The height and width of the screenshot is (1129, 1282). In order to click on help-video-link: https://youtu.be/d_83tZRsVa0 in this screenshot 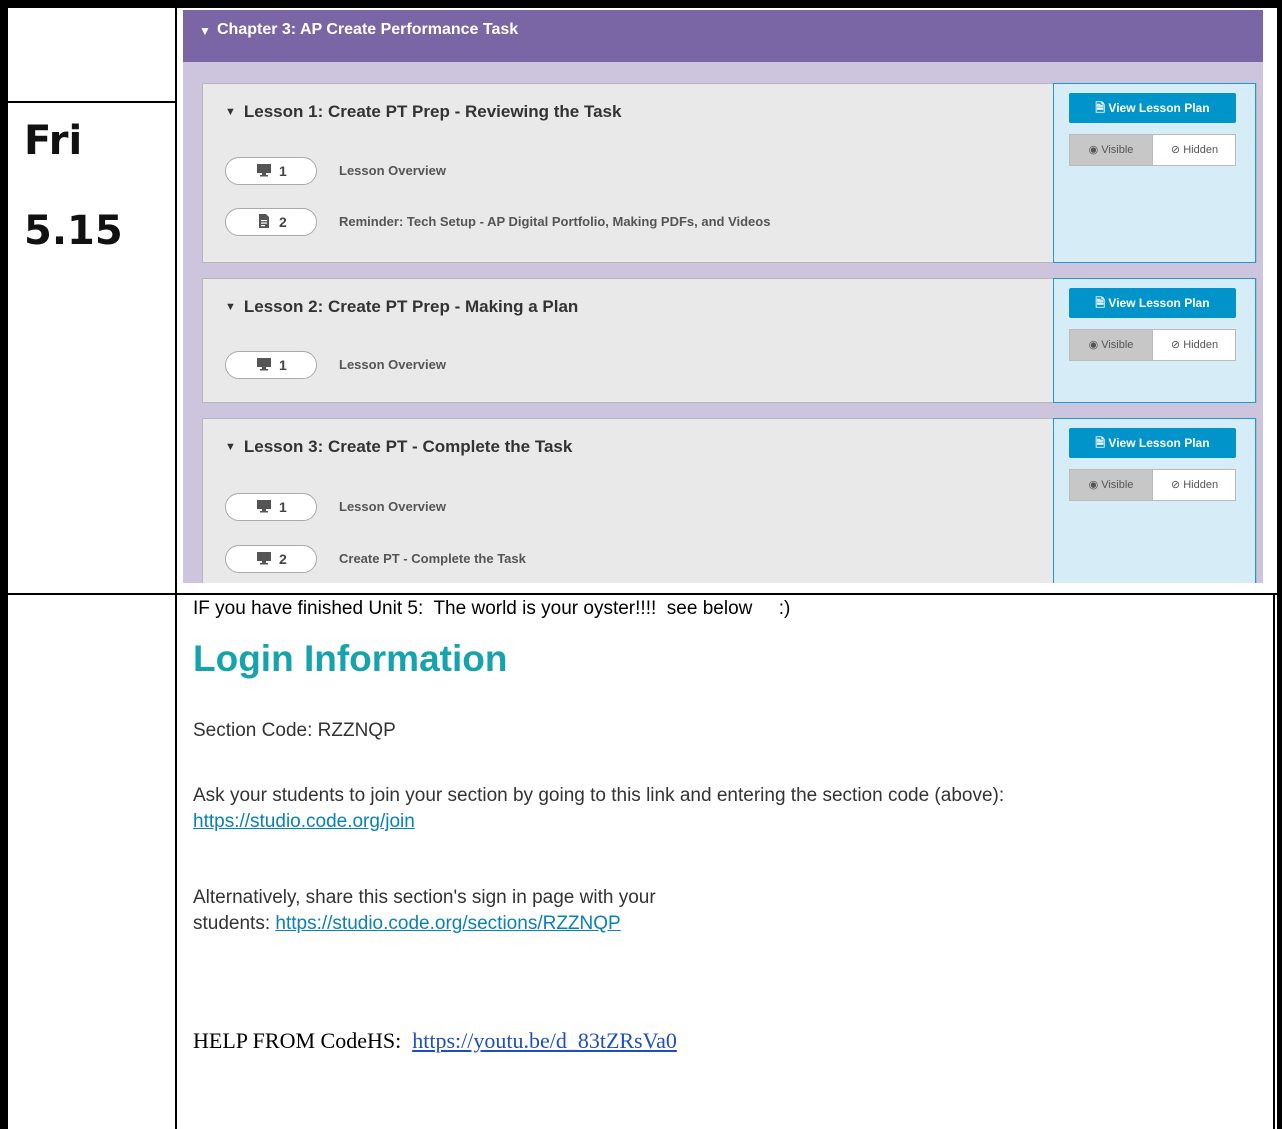, I will do `click(544, 1040)`.